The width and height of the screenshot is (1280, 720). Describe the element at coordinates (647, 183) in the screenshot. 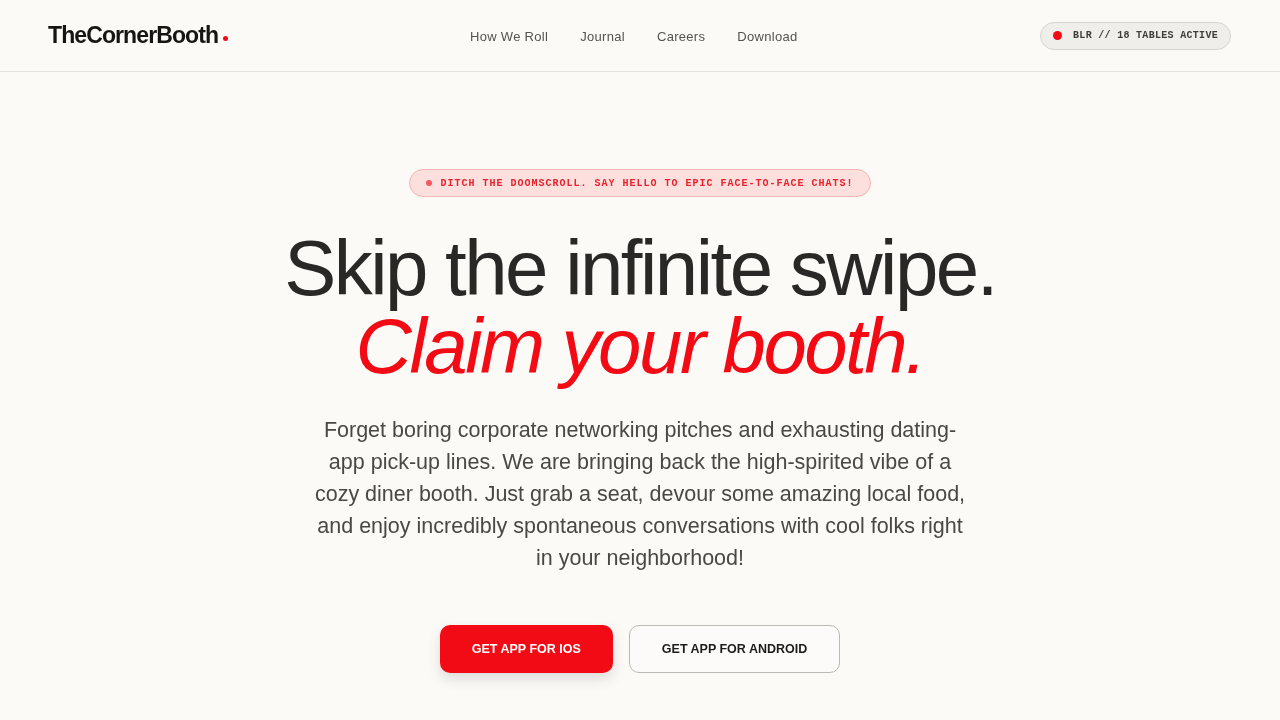

I see `tagline-text: DITCH THE DOOMSCROLL. SAY HELLO TO EPIC FACE-TO-FACE CHATS!` at that location.